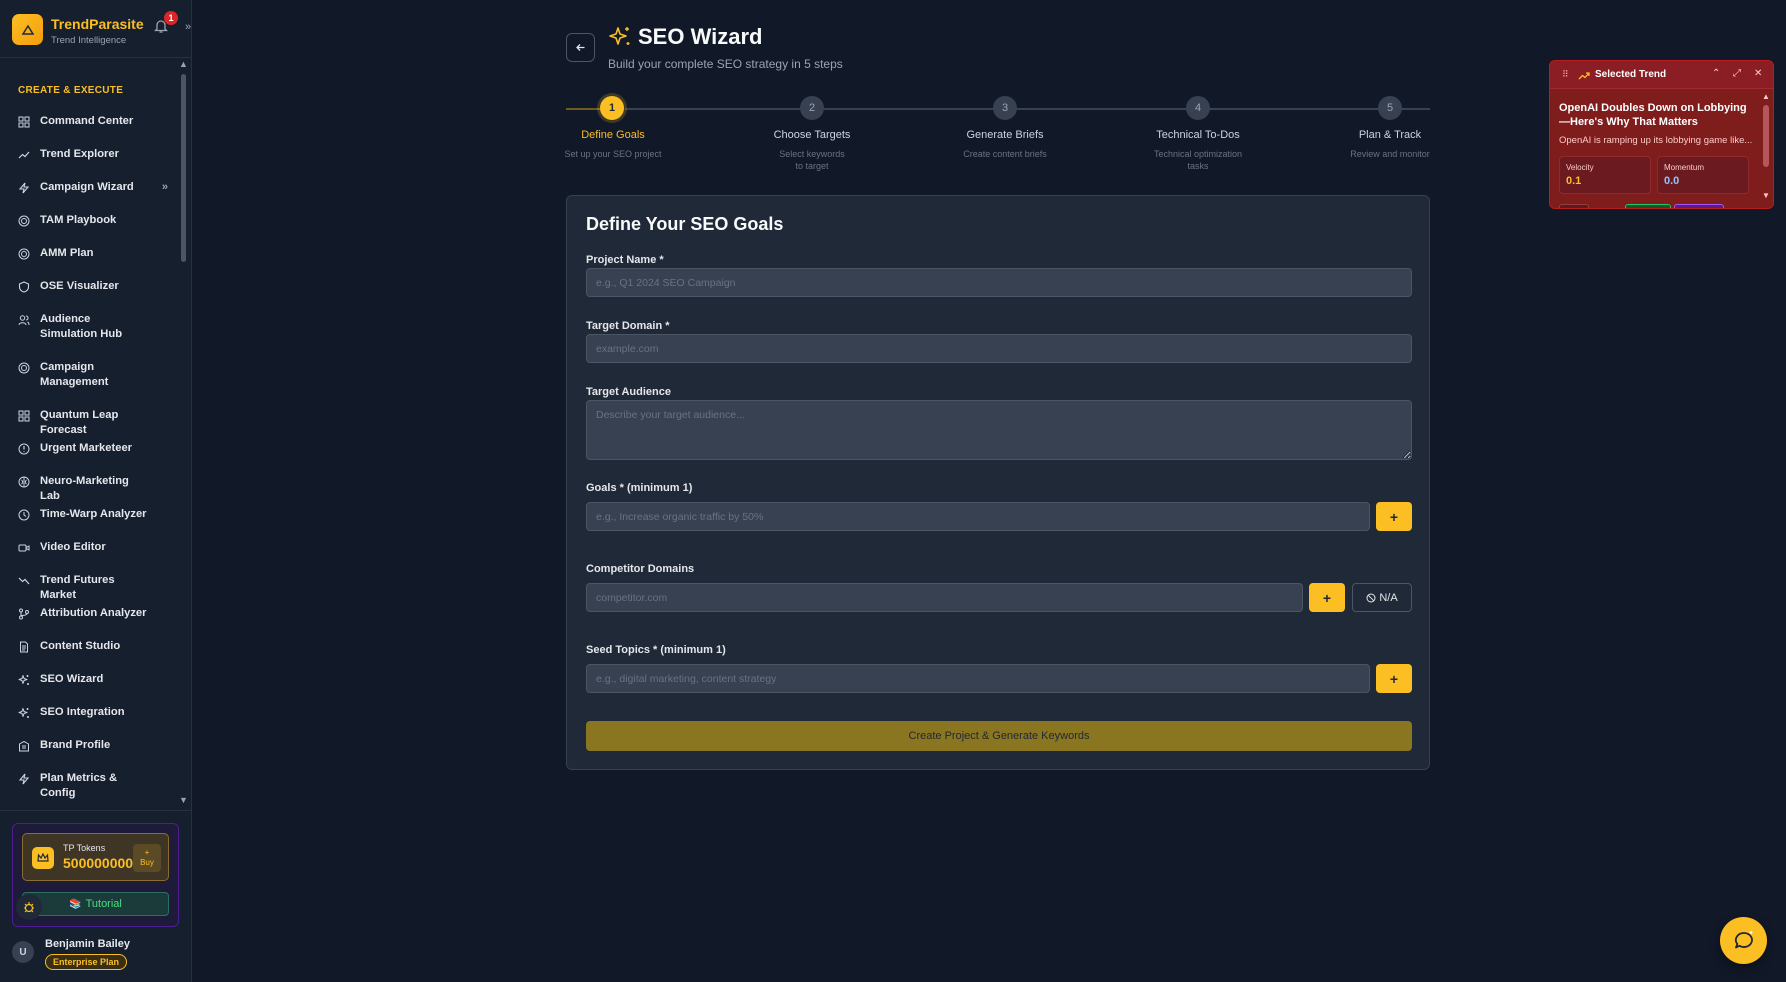 This screenshot has width=1786, height=982. Describe the element at coordinates (1565, 74) in the screenshot. I see `drag-handle-icon: ⠿` at that location.